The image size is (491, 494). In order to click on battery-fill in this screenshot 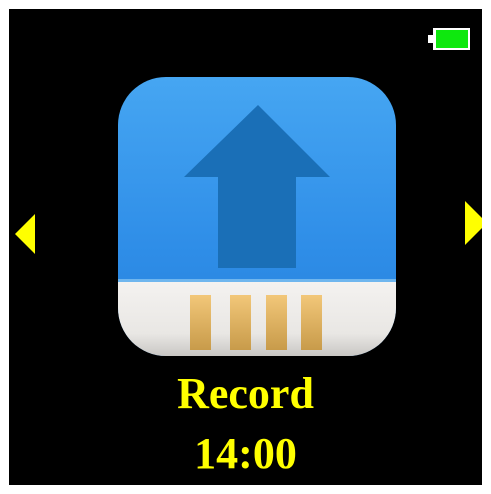, I will do `click(452, 39)`.